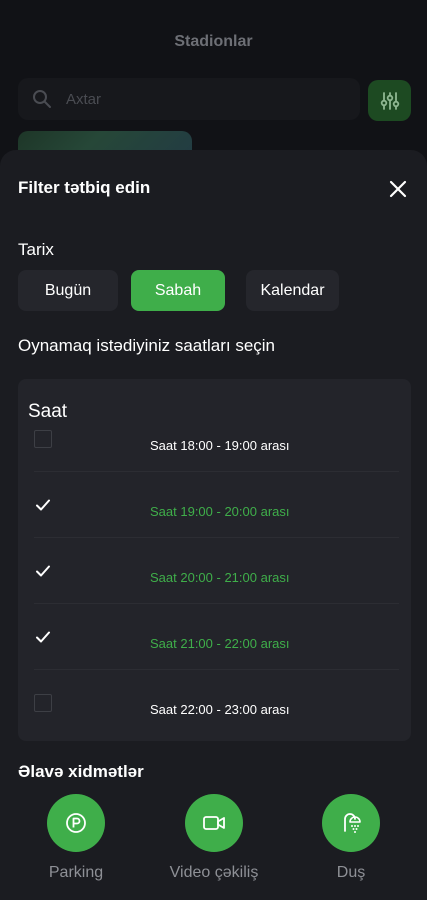  Describe the element at coordinates (189, 99) in the screenshot. I see `search-bar: Axtar` at that location.